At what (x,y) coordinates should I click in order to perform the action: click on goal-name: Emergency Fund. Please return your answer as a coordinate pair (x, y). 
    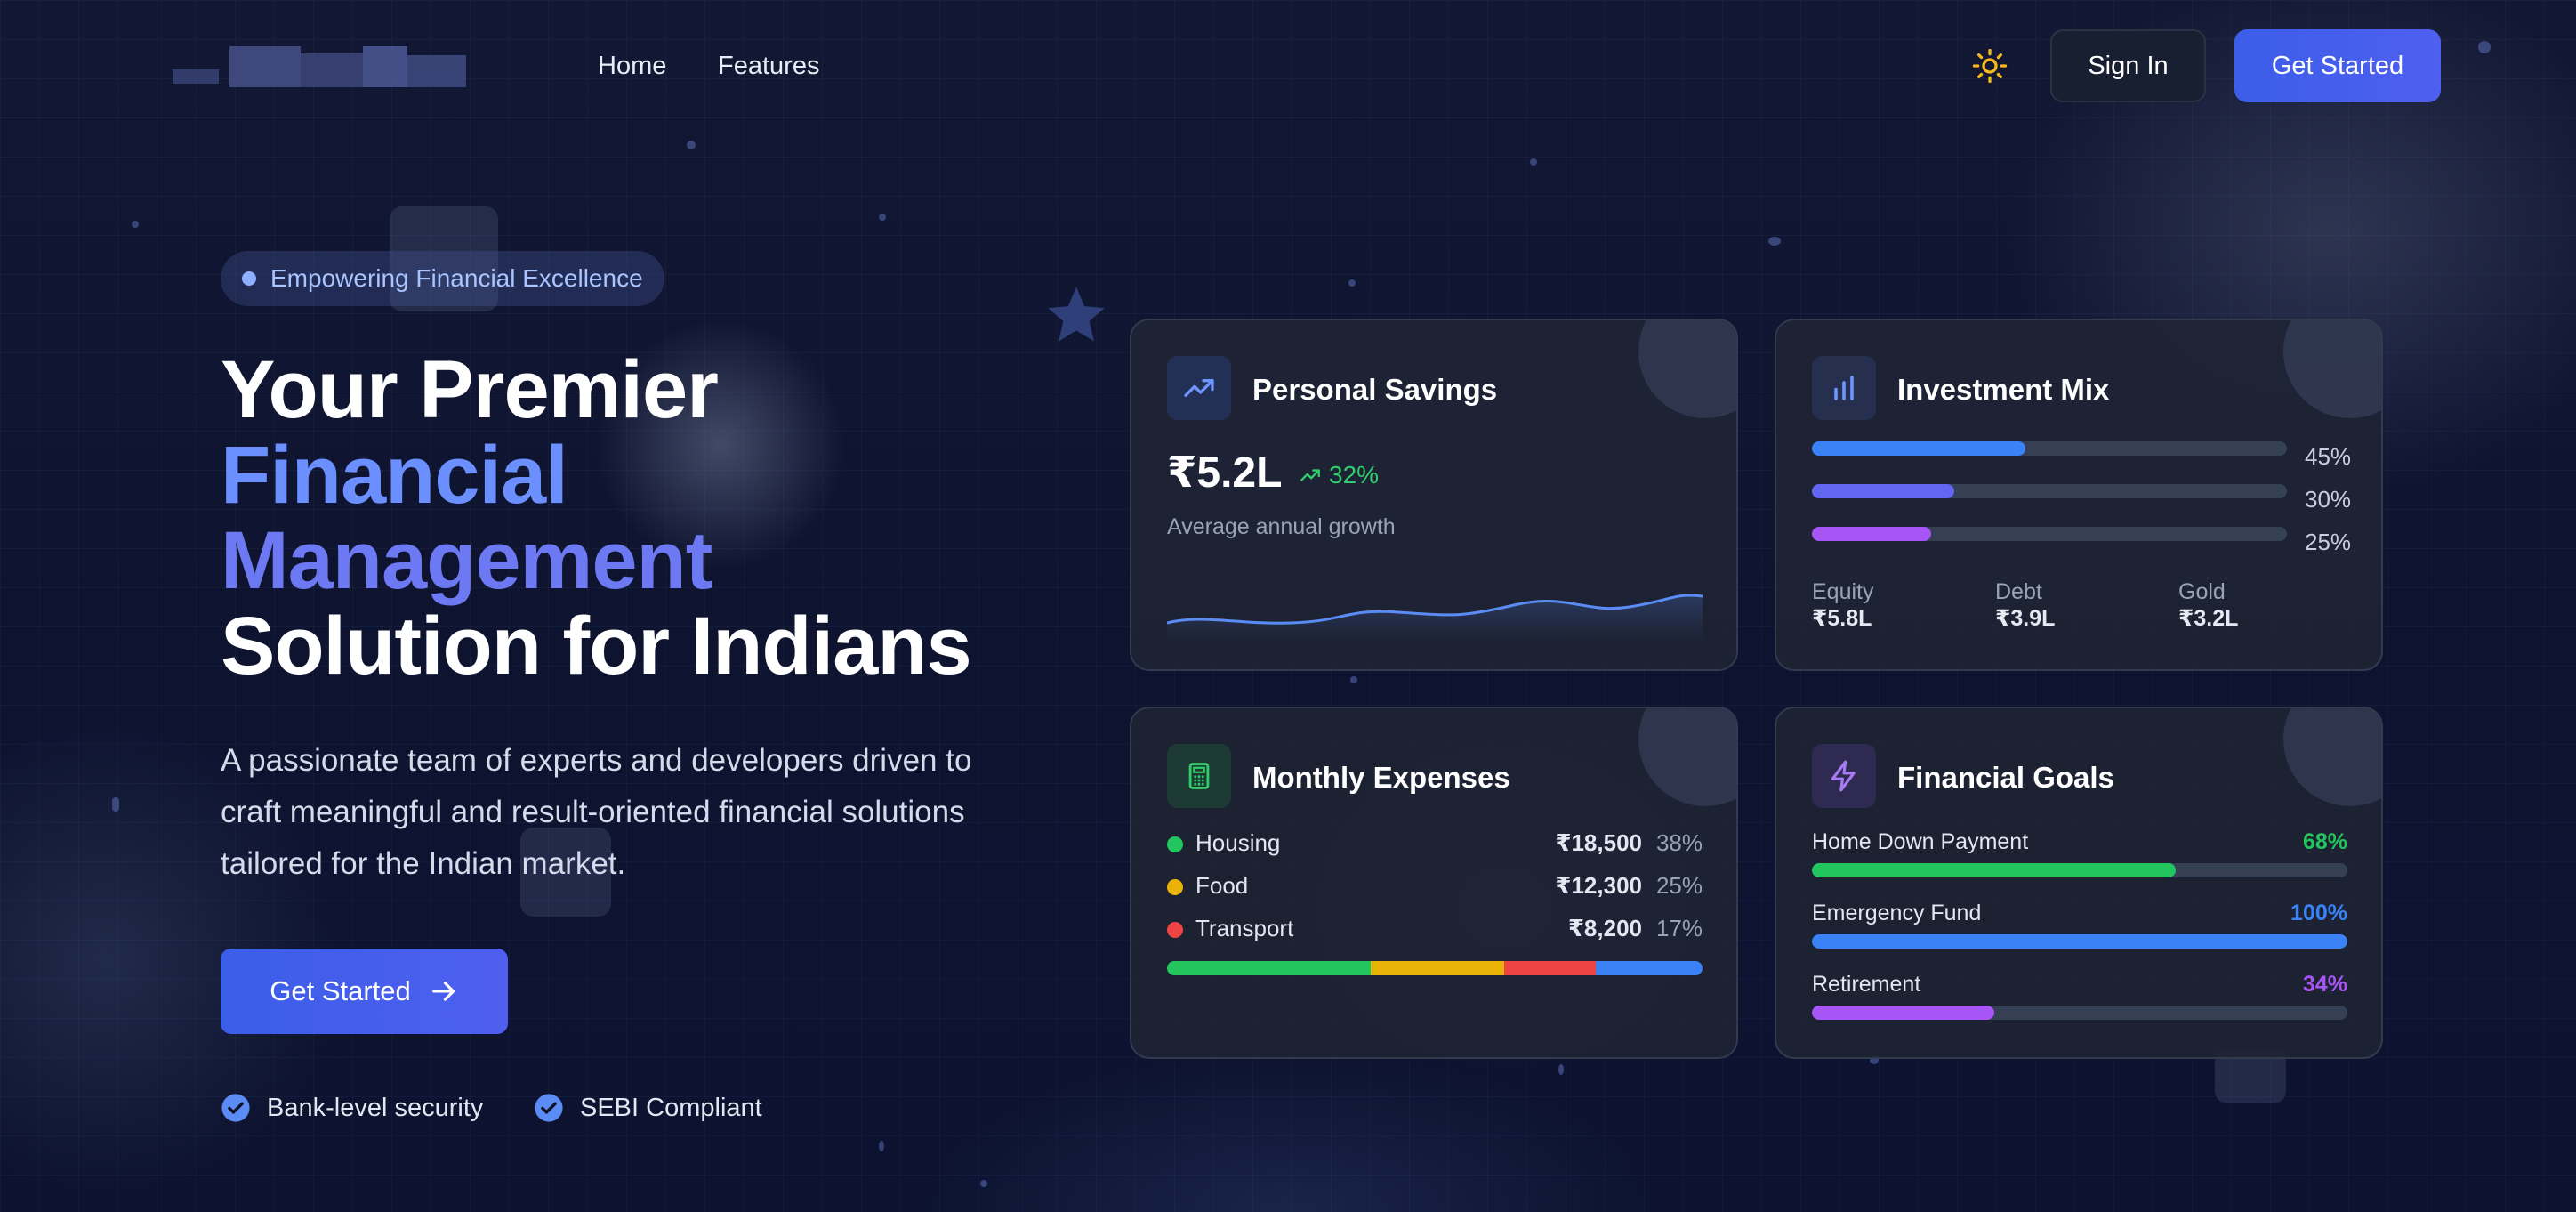
    Looking at the image, I should click on (1897, 913).